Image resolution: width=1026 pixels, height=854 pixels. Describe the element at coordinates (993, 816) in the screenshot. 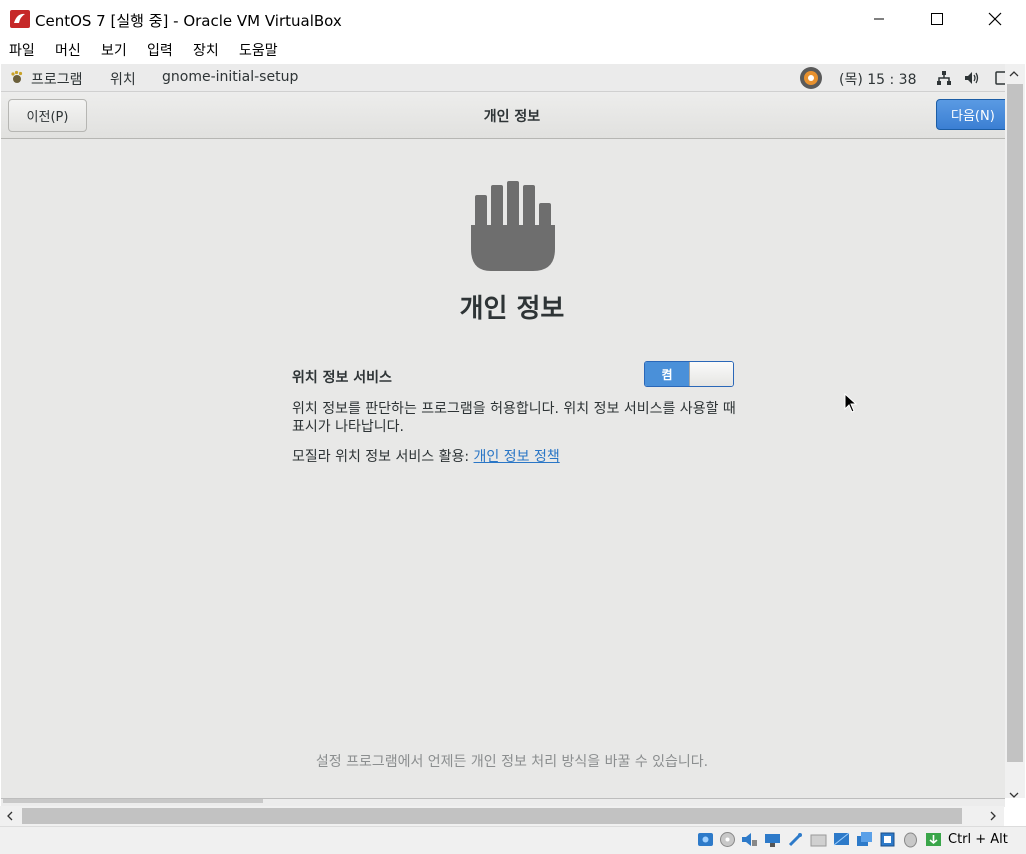

I see `scroll-right-icon` at that location.